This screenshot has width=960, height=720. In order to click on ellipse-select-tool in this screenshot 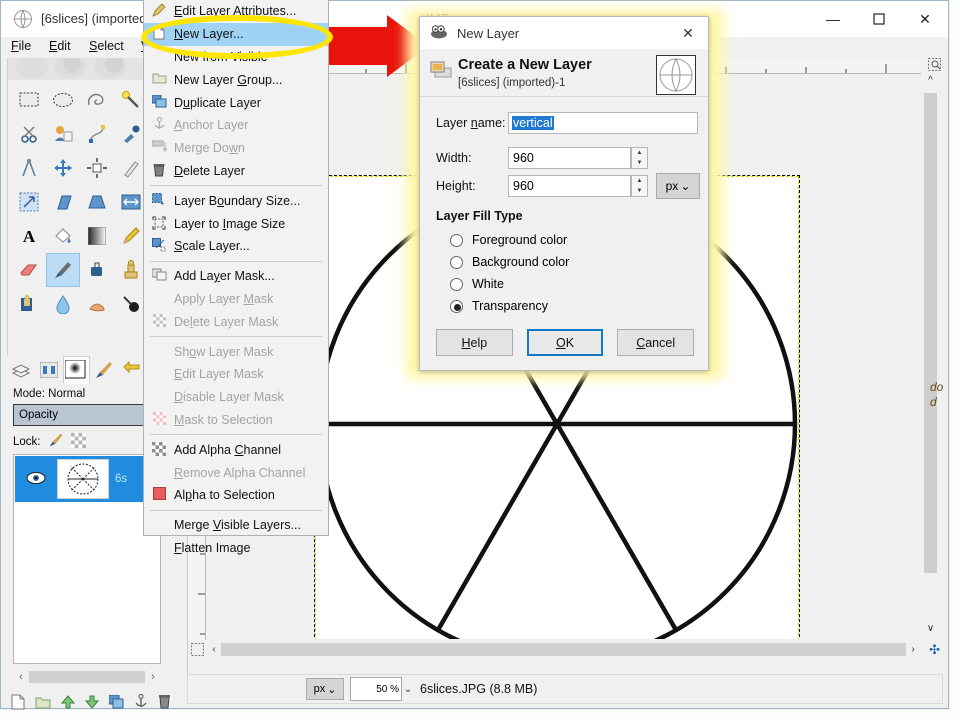, I will do `click(63, 100)`.